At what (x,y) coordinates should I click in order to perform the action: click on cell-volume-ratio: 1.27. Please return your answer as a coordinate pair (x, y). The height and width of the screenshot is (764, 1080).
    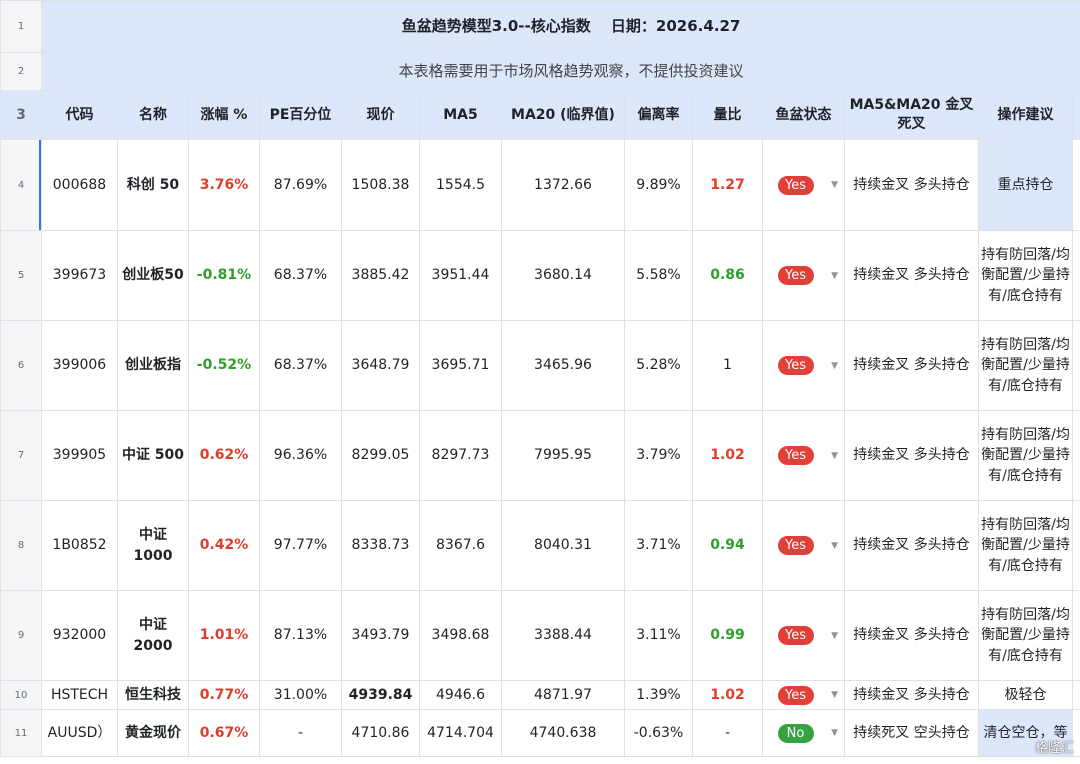
    Looking at the image, I should click on (727, 185).